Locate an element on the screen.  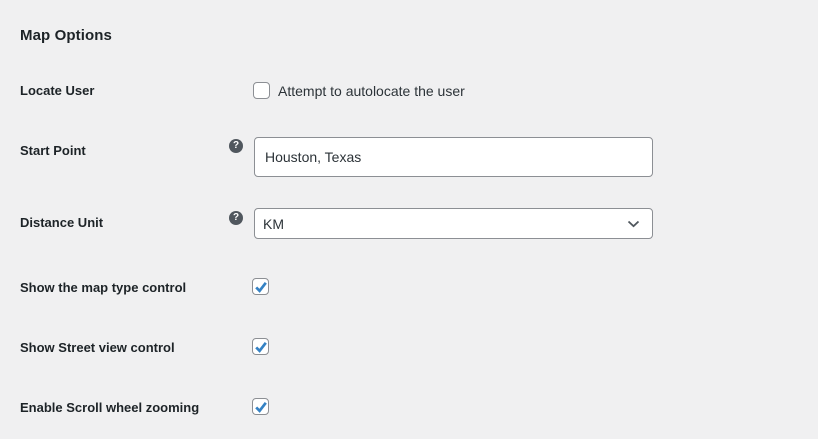
start-point-label: Start Point is located at coordinates (53, 150).